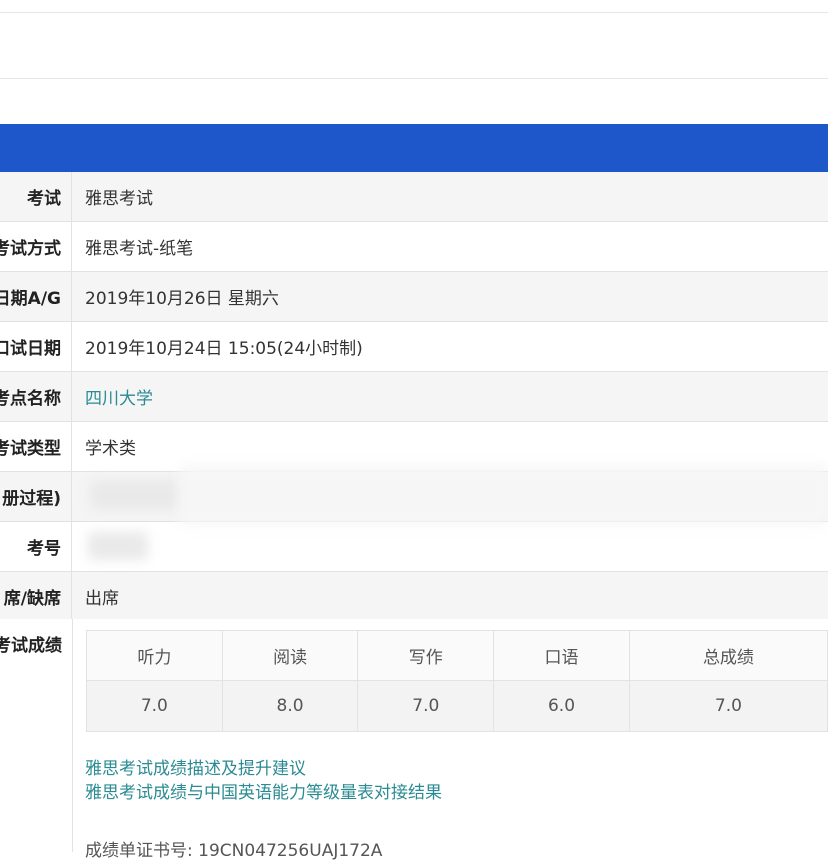 The height and width of the screenshot is (861, 828). Describe the element at coordinates (414, 597) in the screenshot. I see `row-attendance: 席/缺席 出席` at that location.